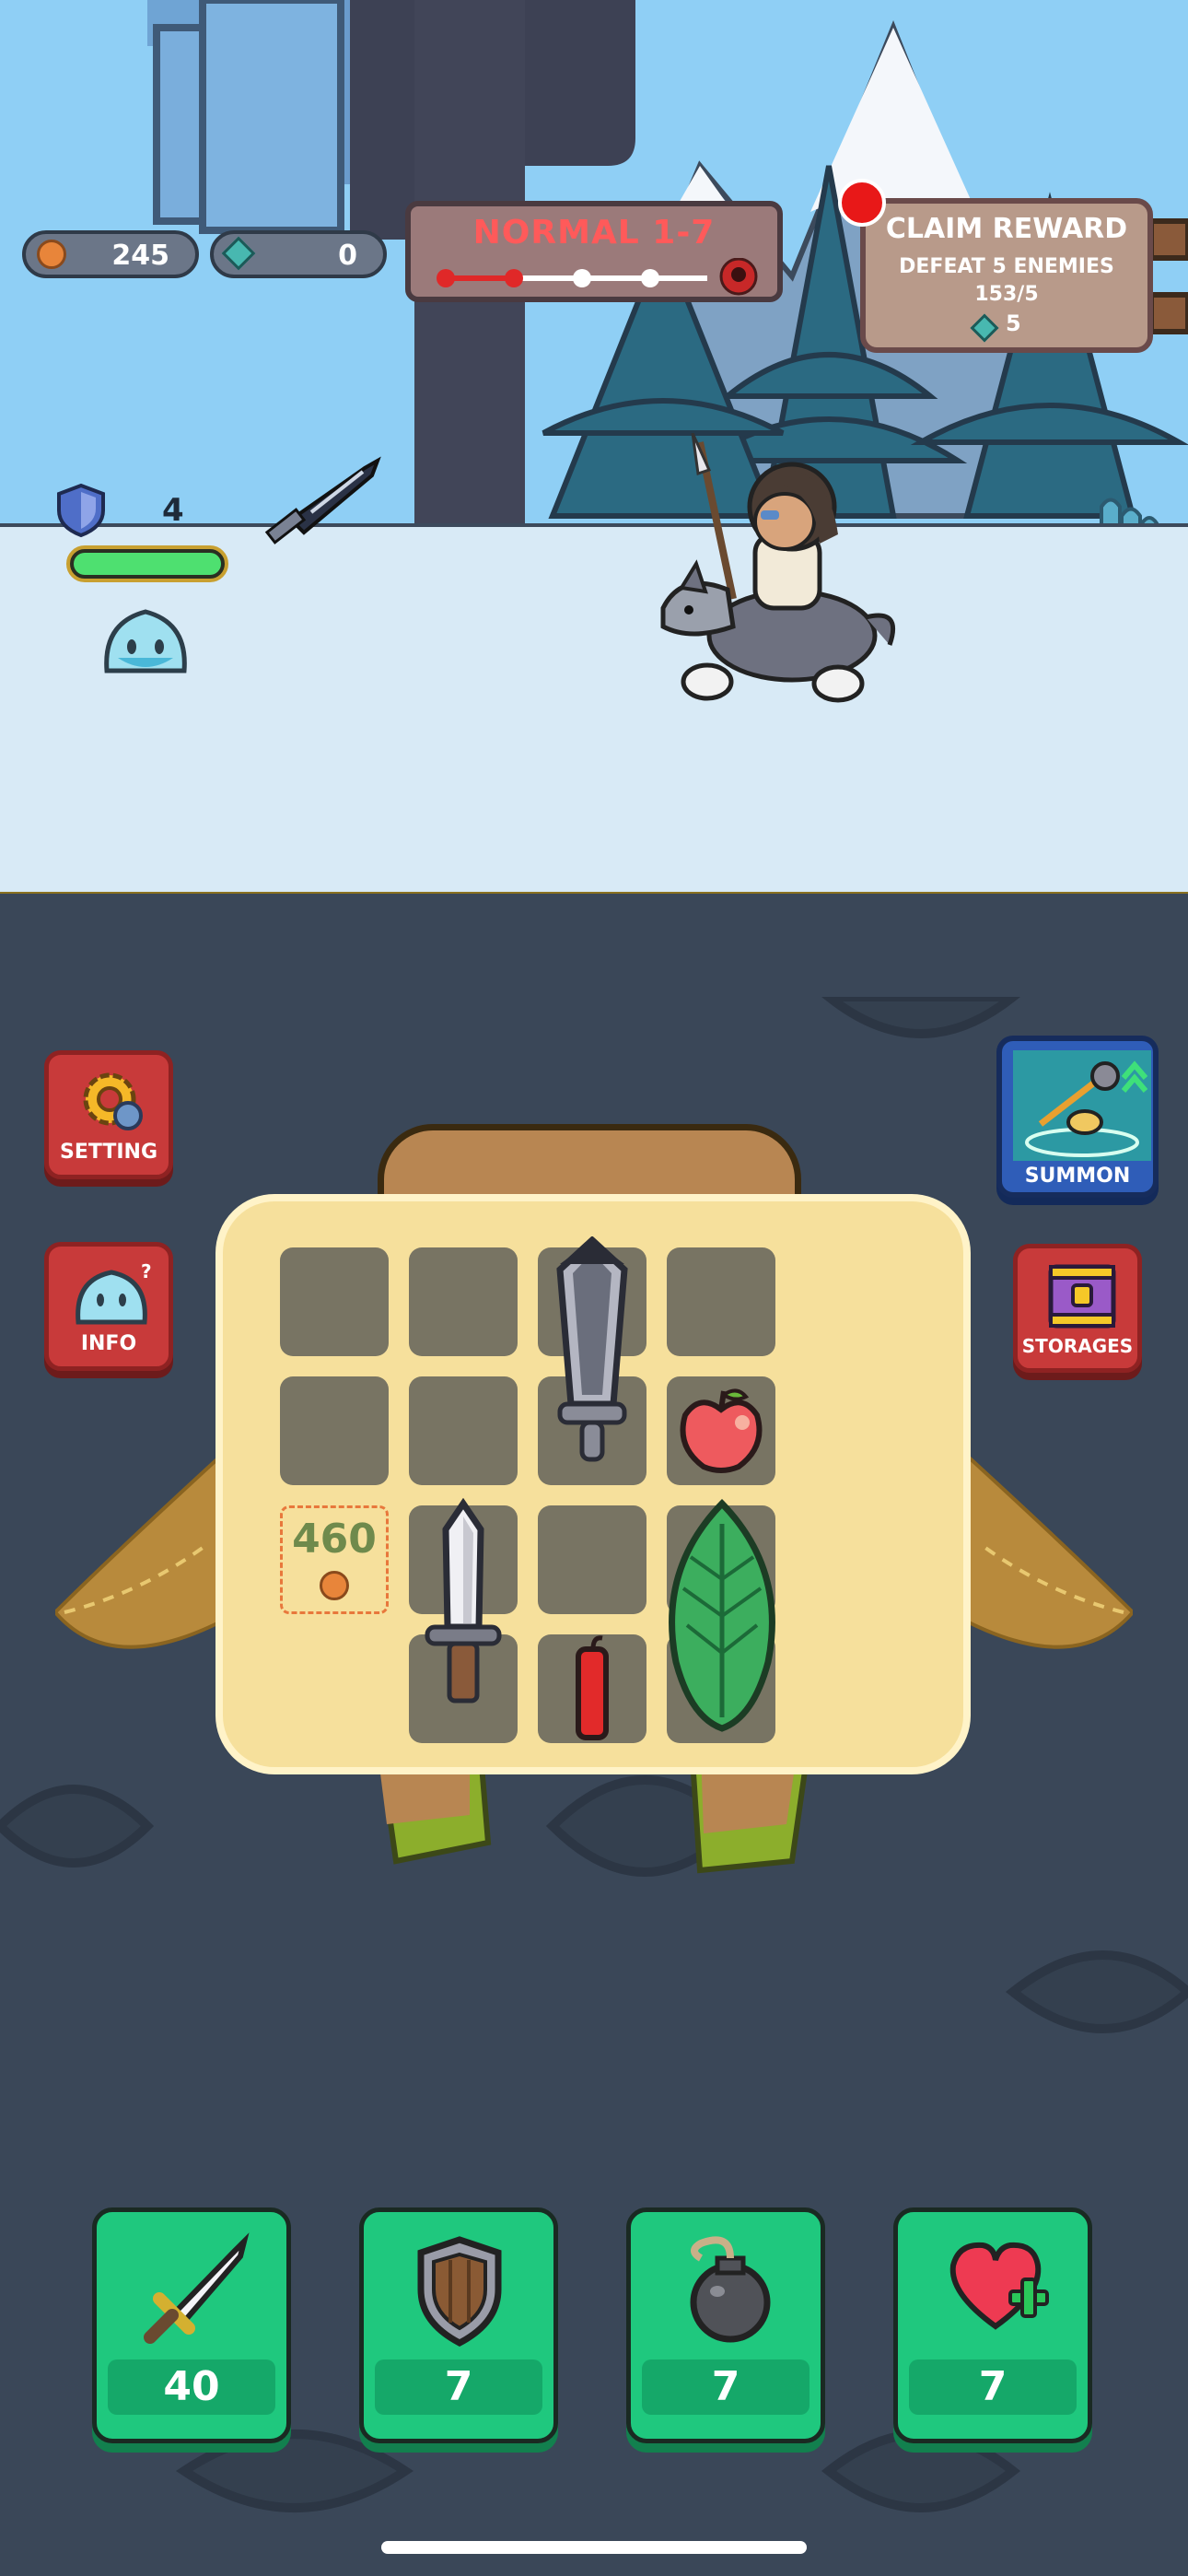 The image size is (1188, 2576). Describe the element at coordinates (322, 500) in the screenshot. I see `thrown-sword` at that location.